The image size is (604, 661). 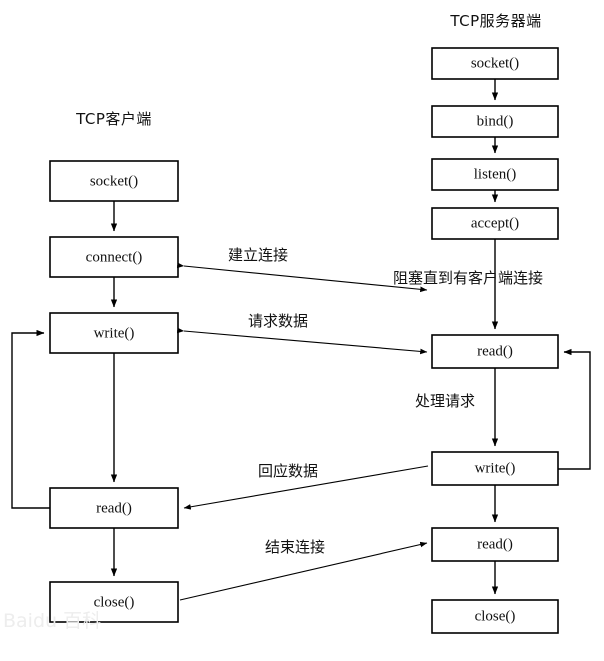 I want to click on node-label: bind(), so click(x=495, y=121).